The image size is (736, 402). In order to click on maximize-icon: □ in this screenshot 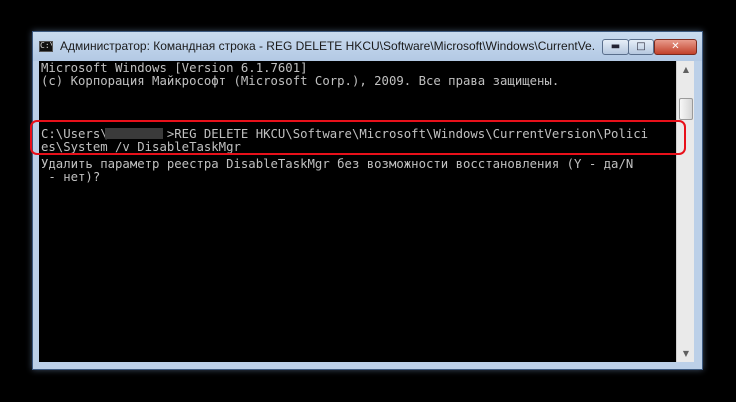, I will do `click(641, 46)`.